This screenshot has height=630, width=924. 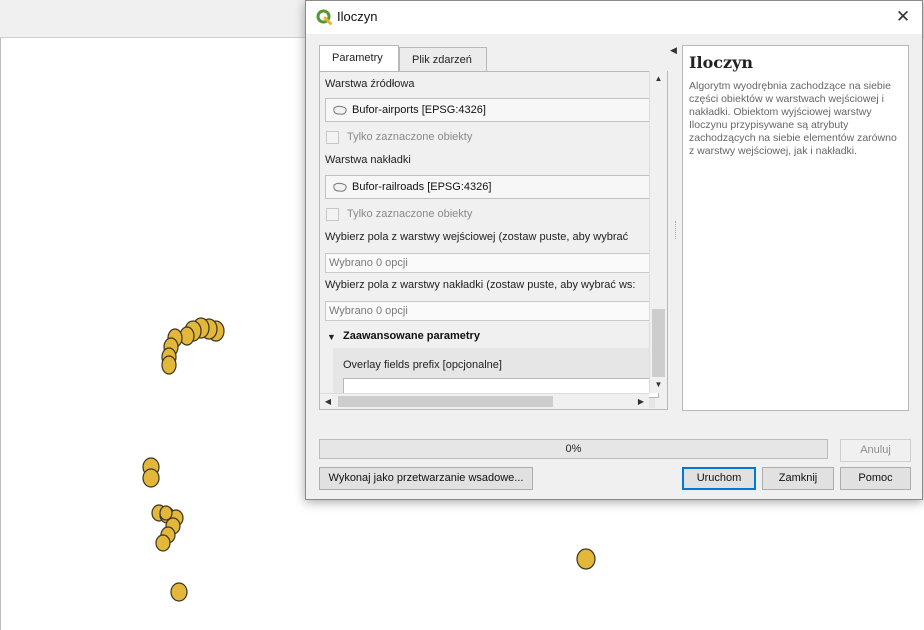 I want to click on overlay-fields-select: Wybrano 0 opcji, so click(x=490, y=311).